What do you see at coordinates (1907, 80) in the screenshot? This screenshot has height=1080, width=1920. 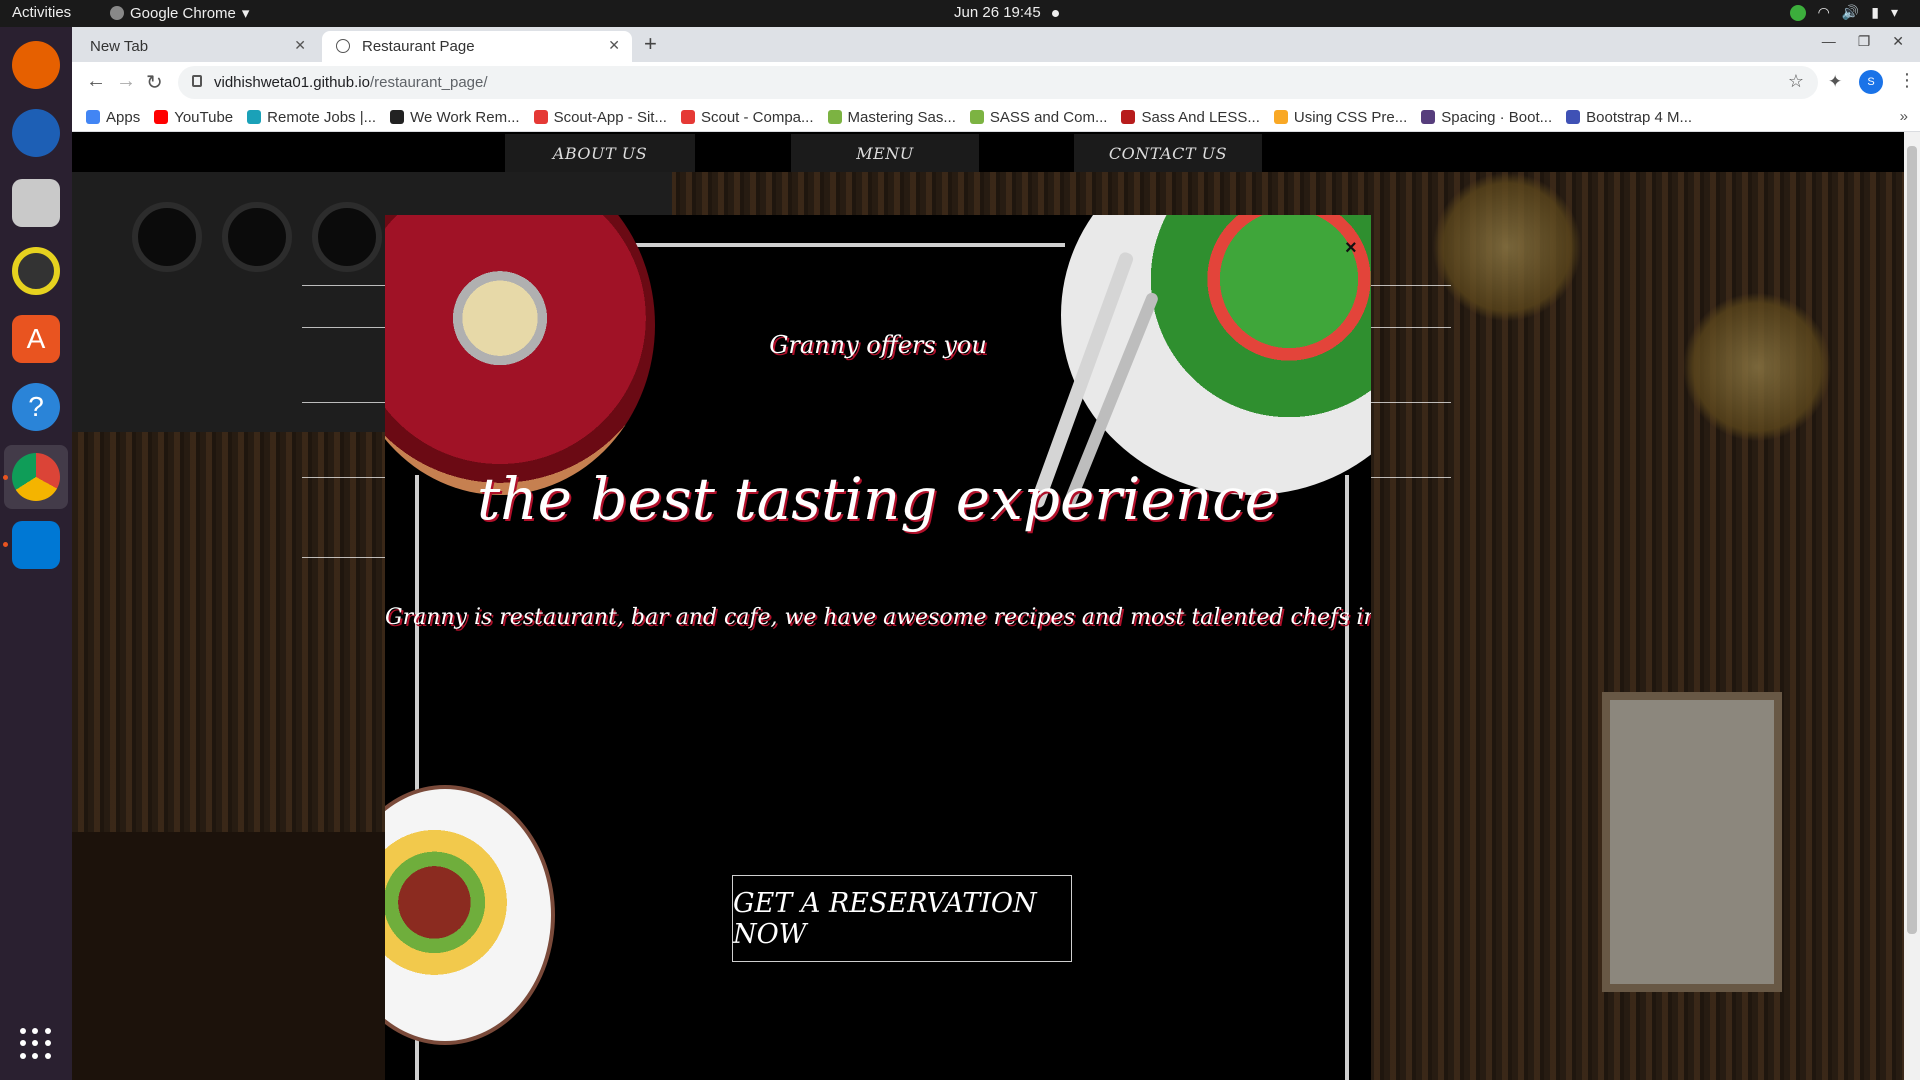 I see `menu-icon: ⋮` at bounding box center [1907, 80].